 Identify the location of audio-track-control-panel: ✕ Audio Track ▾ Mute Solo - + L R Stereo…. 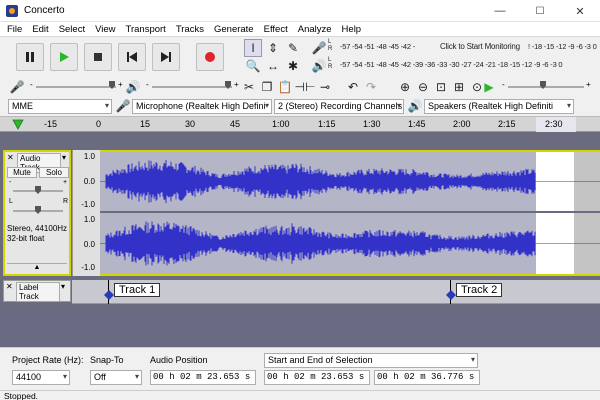
(37, 213).